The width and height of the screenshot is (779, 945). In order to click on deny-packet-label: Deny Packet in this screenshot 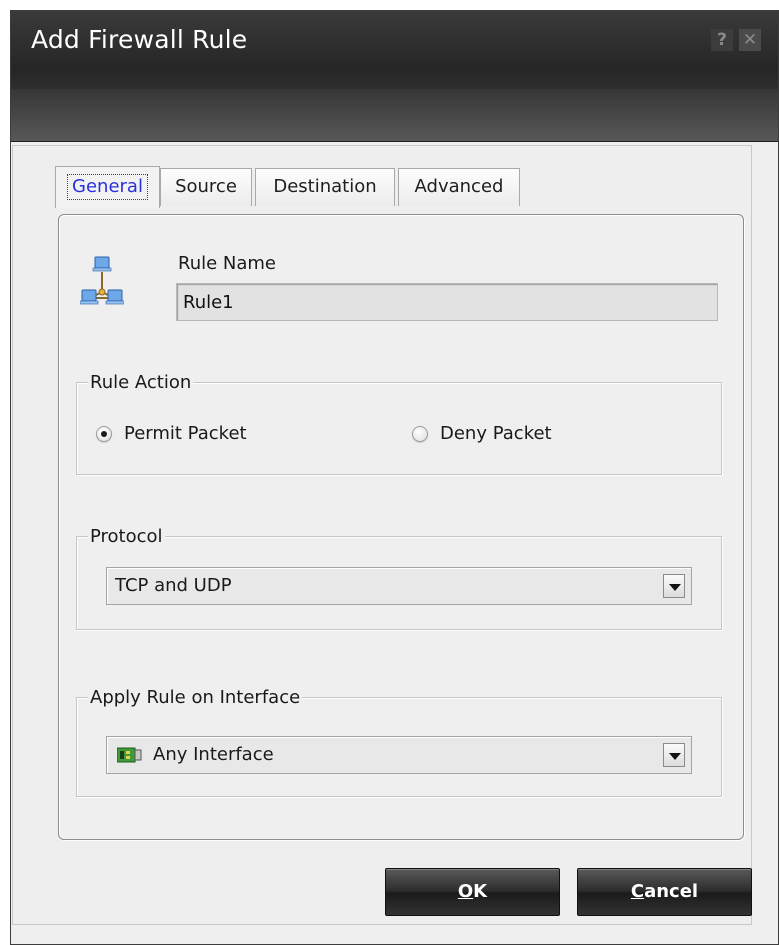, I will do `click(496, 433)`.